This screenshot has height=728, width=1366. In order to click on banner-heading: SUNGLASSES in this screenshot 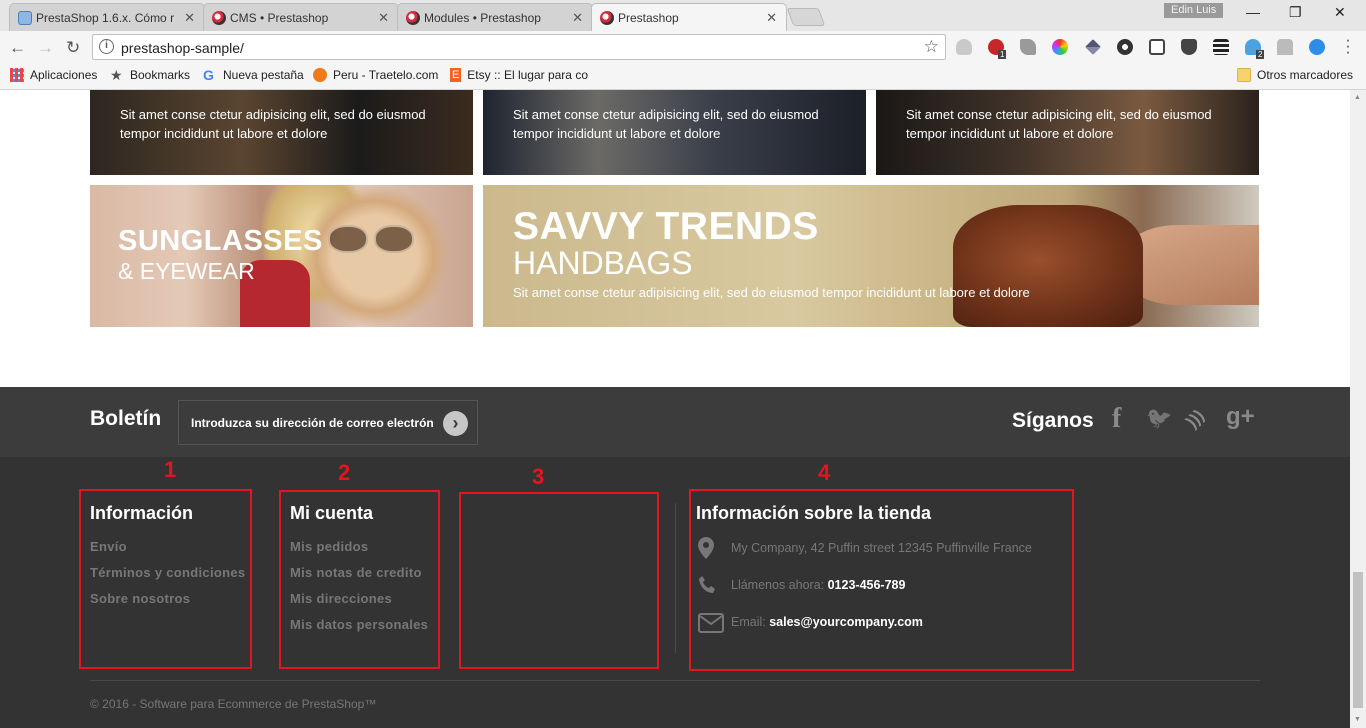, I will do `click(220, 241)`.